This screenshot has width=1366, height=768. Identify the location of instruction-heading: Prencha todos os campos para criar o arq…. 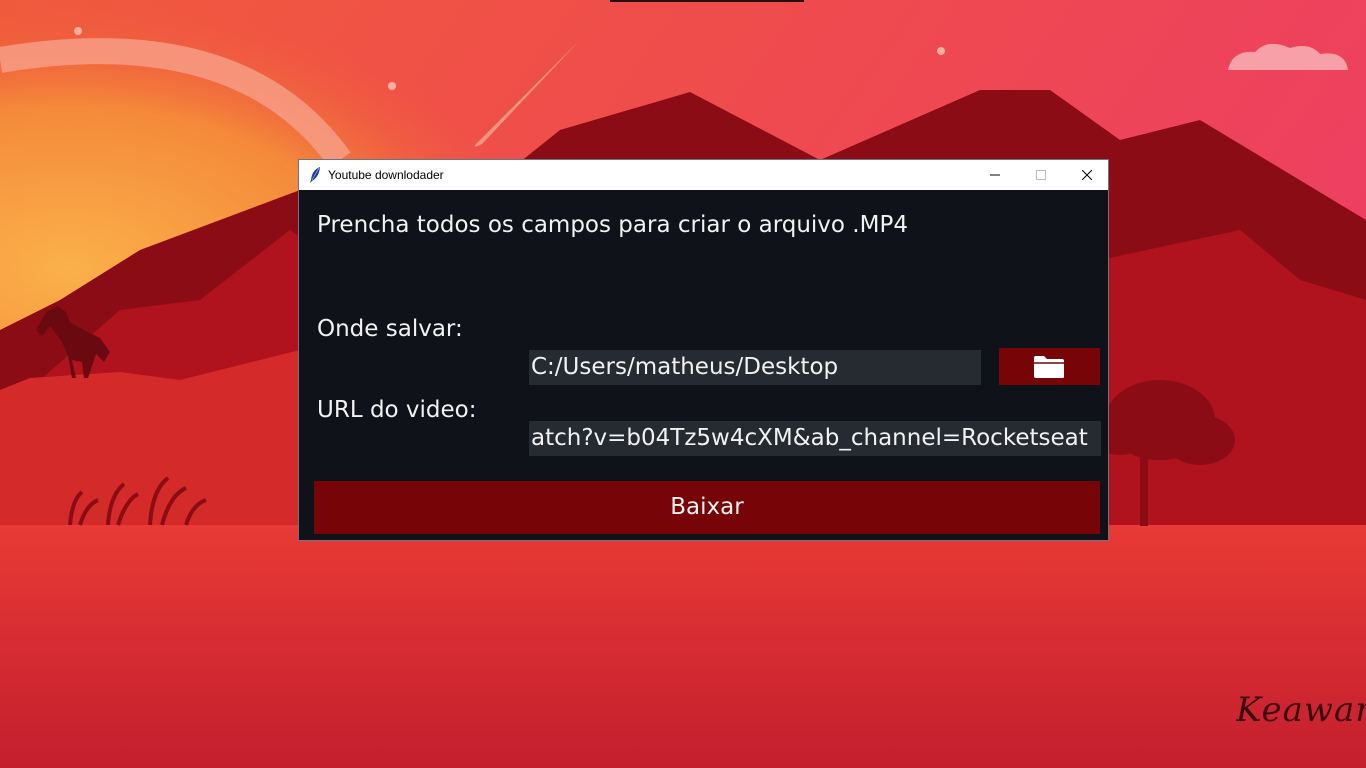
(612, 225).